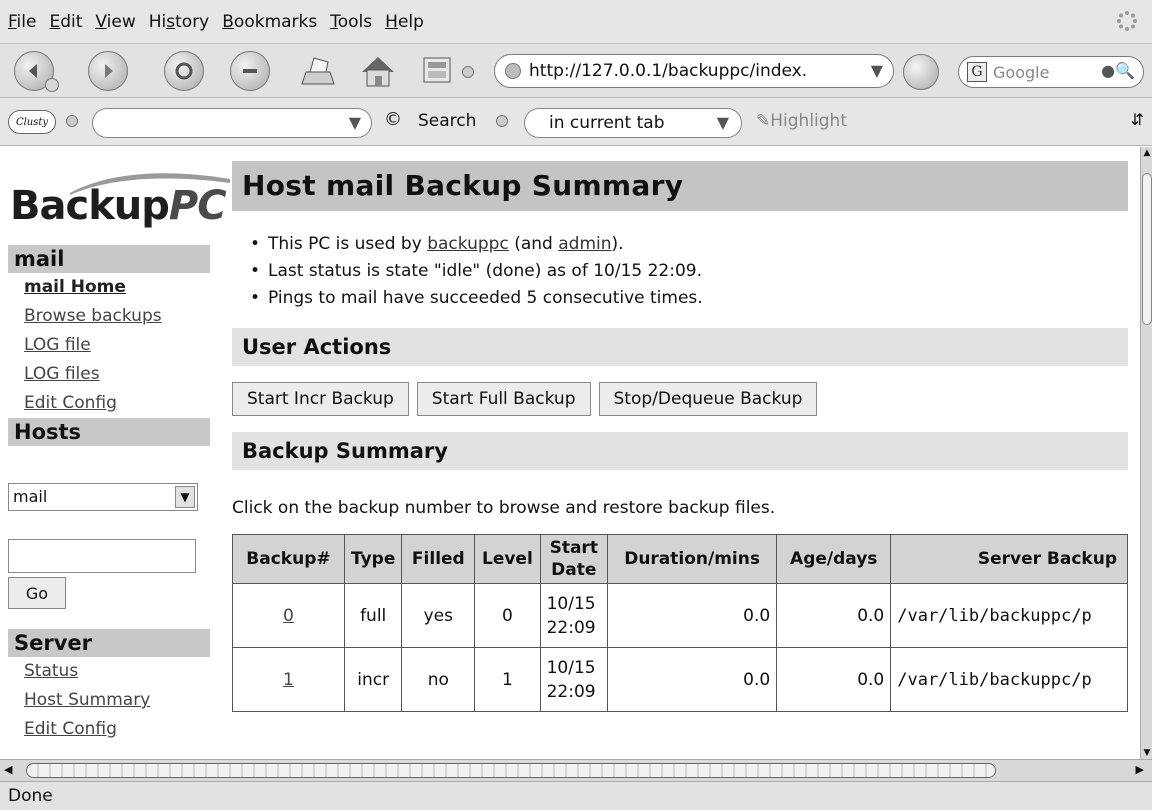  What do you see at coordinates (1140, 769) in the screenshot?
I see `scroll-right-icon: ▶` at bounding box center [1140, 769].